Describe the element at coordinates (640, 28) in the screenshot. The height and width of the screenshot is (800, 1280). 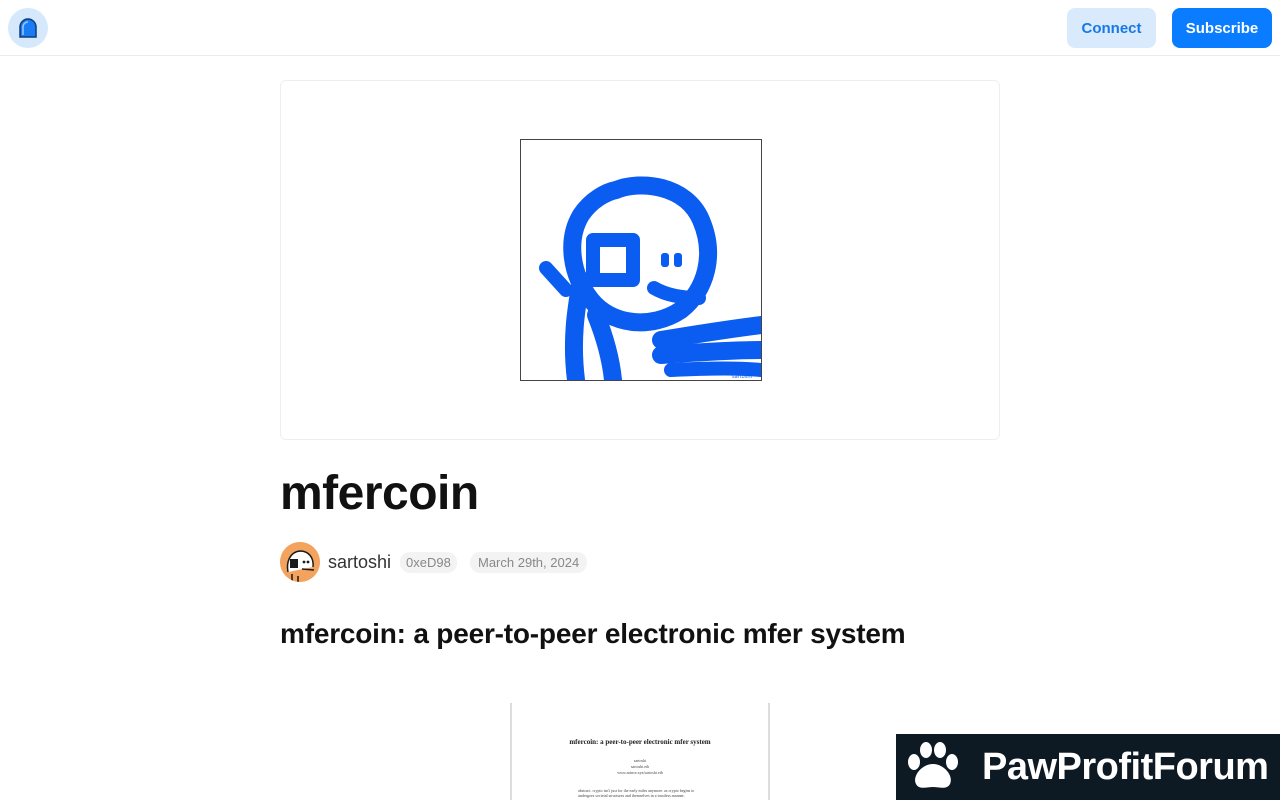
I see `top-bar: Connect Subscribe` at that location.